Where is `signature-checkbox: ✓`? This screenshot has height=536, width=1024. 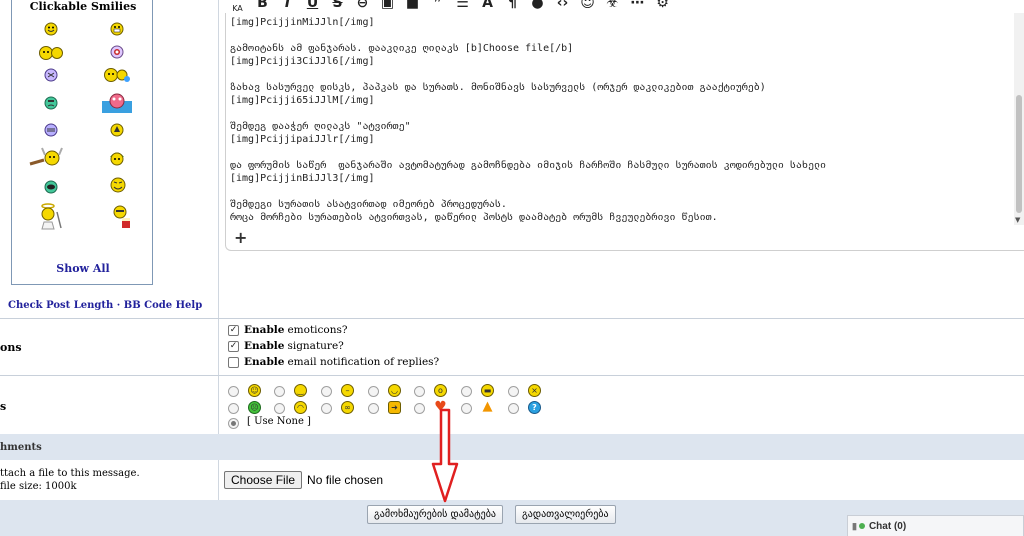 signature-checkbox: ✓ is located at coordinates (233, 346).